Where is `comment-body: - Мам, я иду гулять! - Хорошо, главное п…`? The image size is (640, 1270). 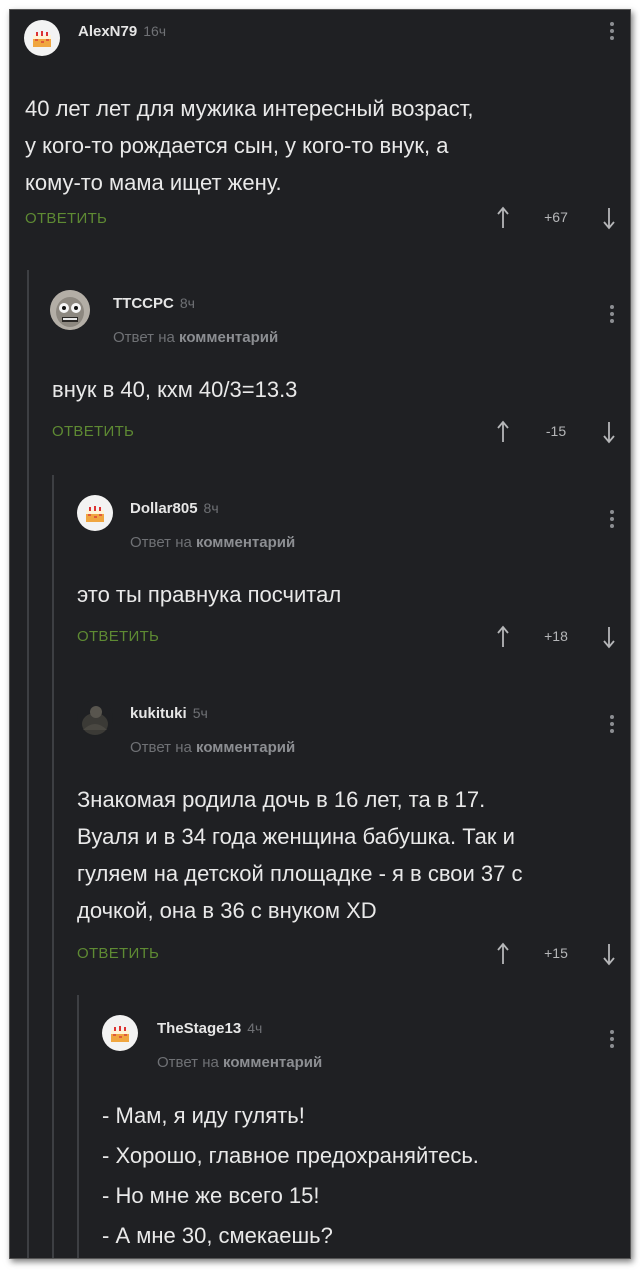 comment-body: - Мам, я иду гулять! - Хорошо, главное п… is located at coordinates (290, 1176).